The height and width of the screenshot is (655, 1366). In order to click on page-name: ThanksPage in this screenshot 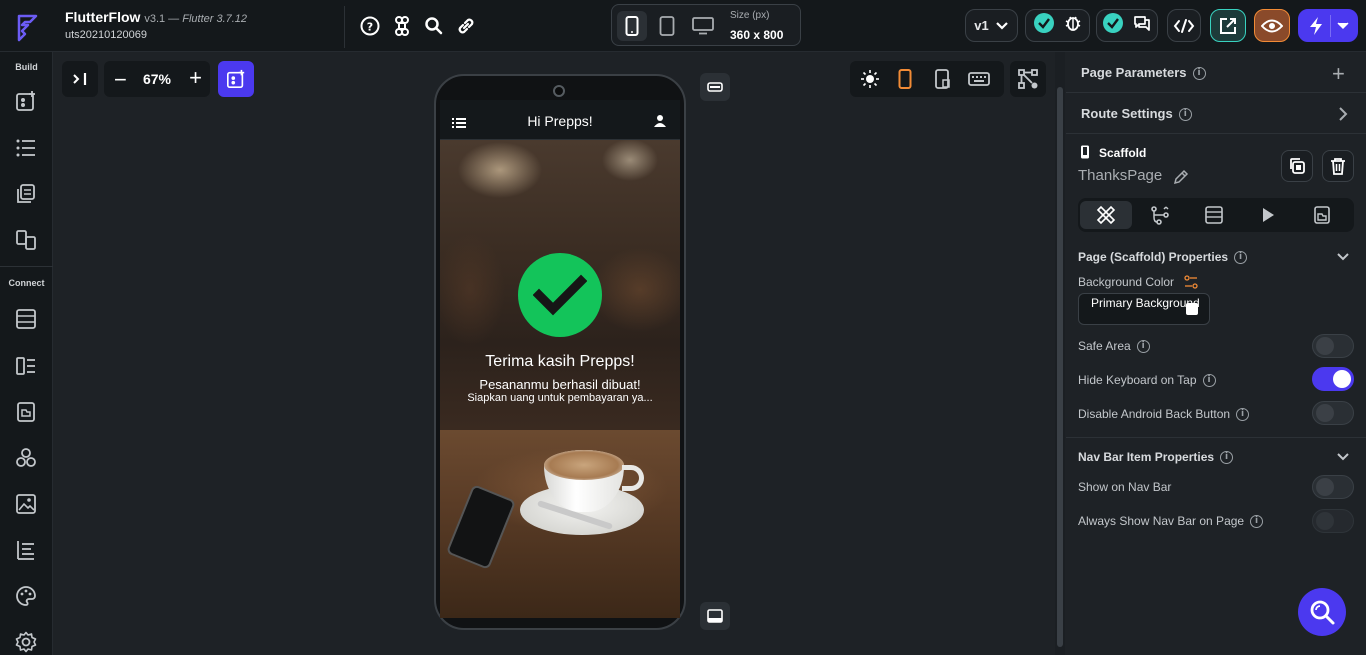, I will do `click(1120, 175)`.